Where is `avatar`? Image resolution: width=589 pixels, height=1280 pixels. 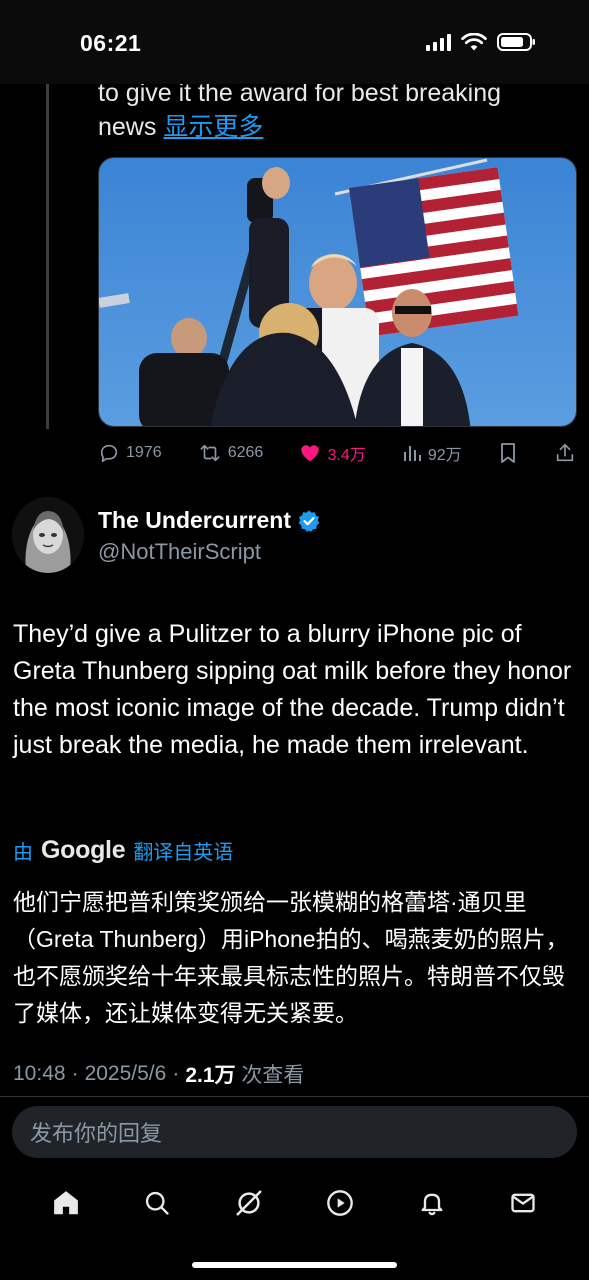 avatar is located at coordinates (48, 535).